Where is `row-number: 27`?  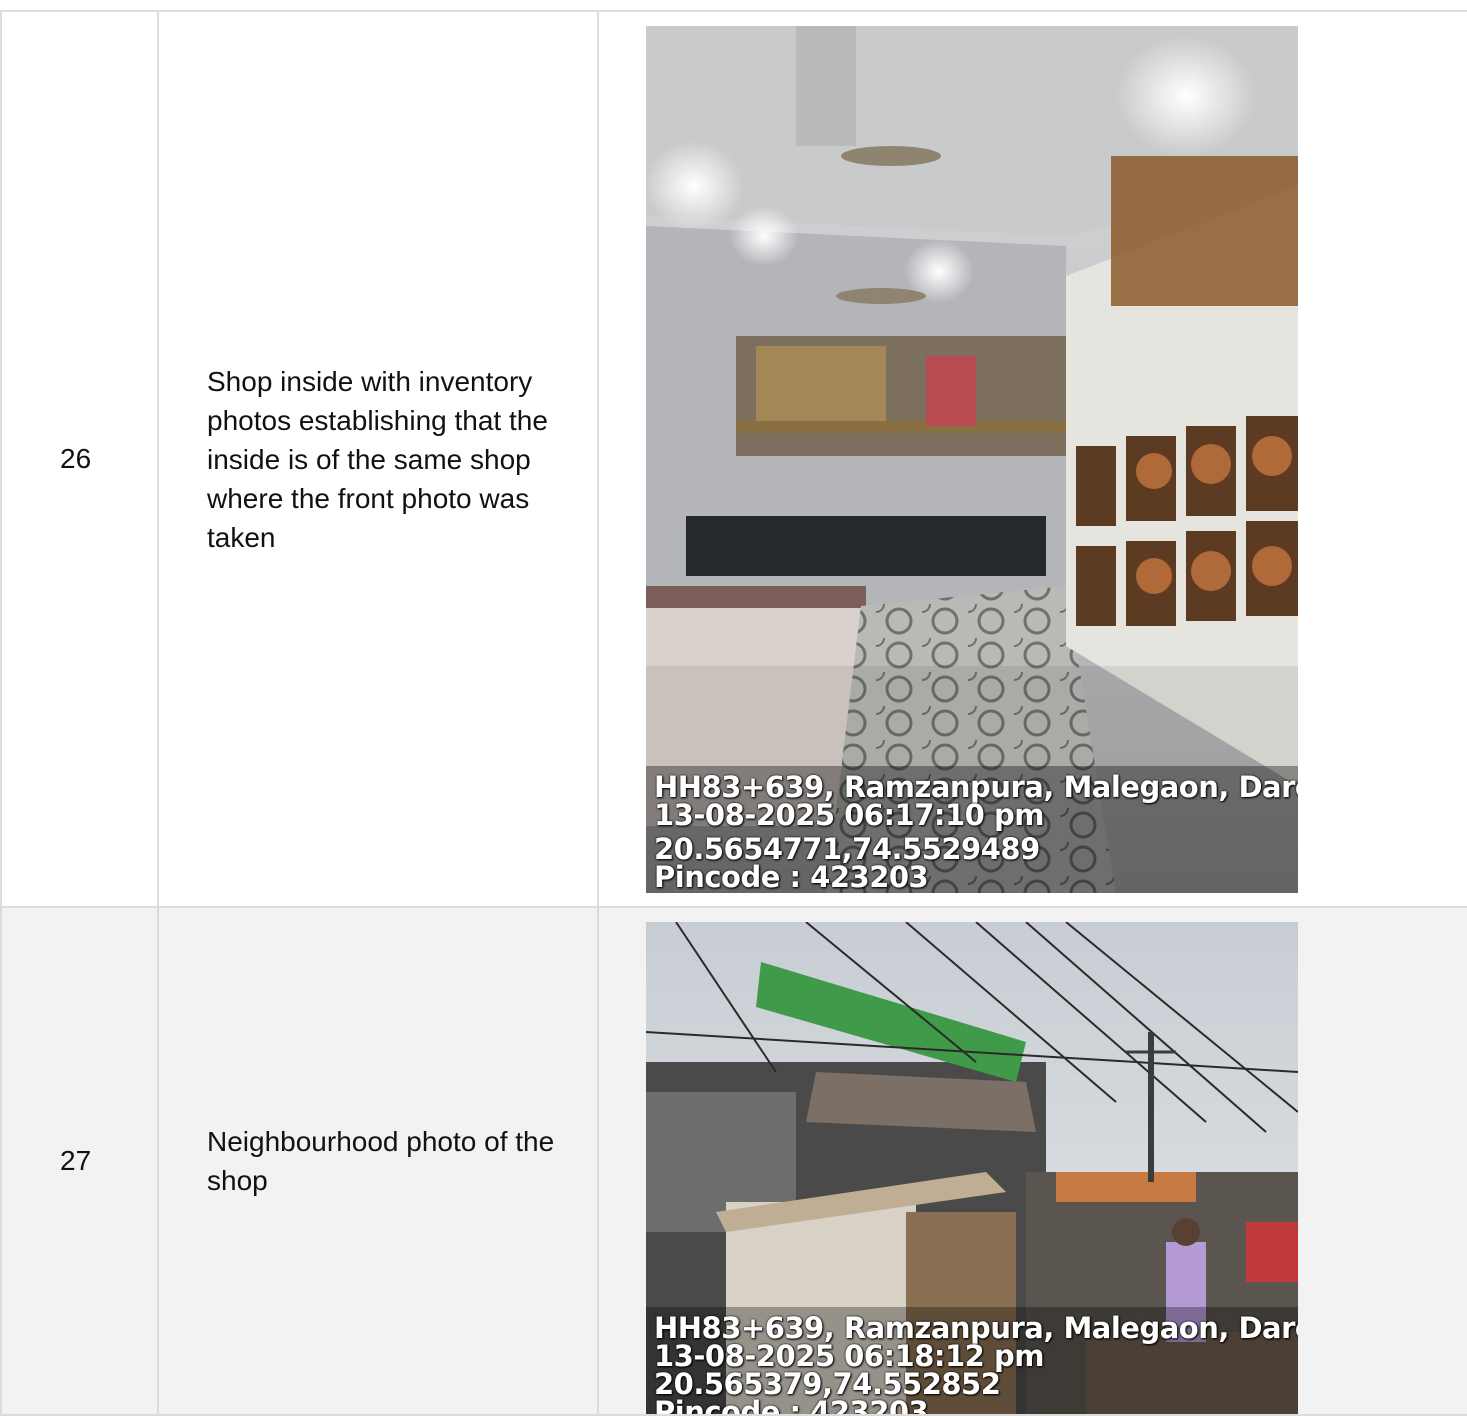 row-number: 27 is located at coordinates (79, 1161).